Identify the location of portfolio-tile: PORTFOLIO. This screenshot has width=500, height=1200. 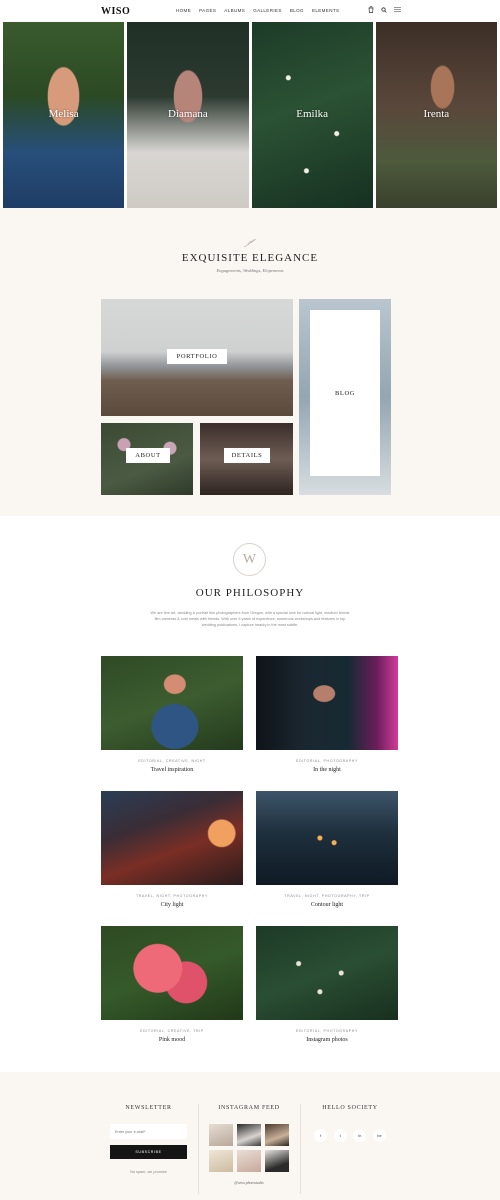
(197, 357).